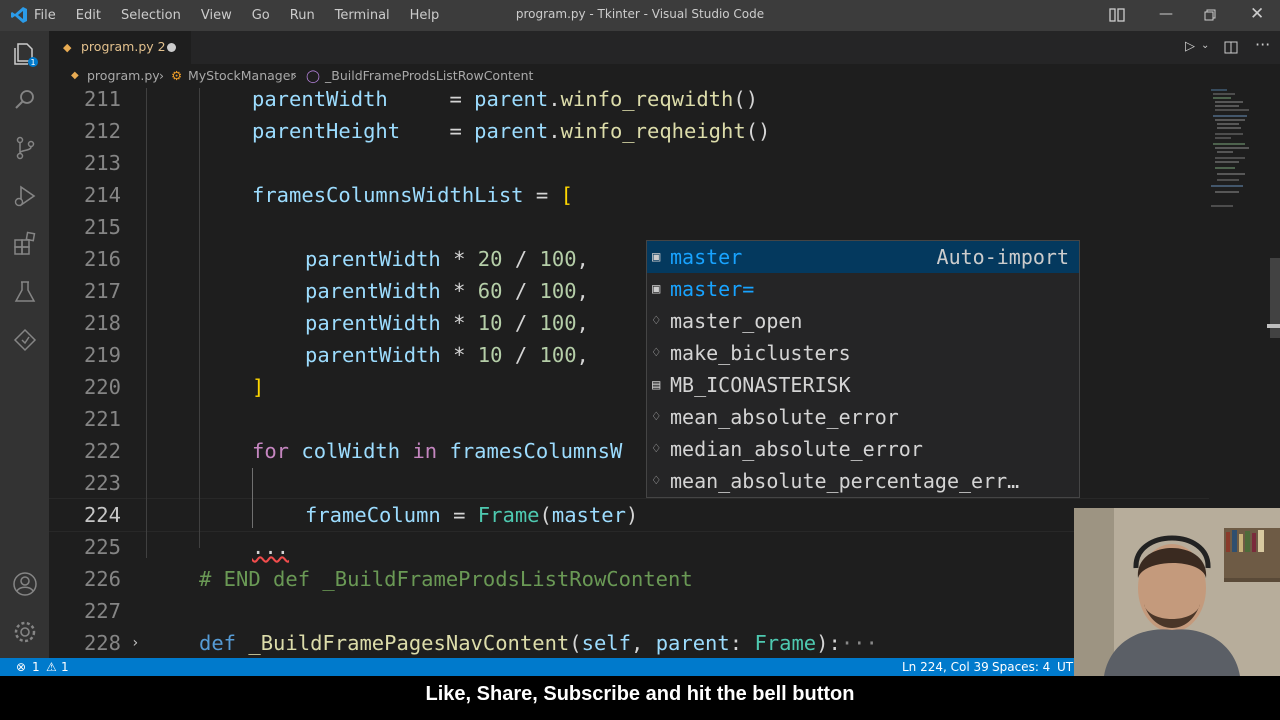  Describe the element at coordinates (32, 62) in the screenshot. I see `svg-text: 1` at that location.